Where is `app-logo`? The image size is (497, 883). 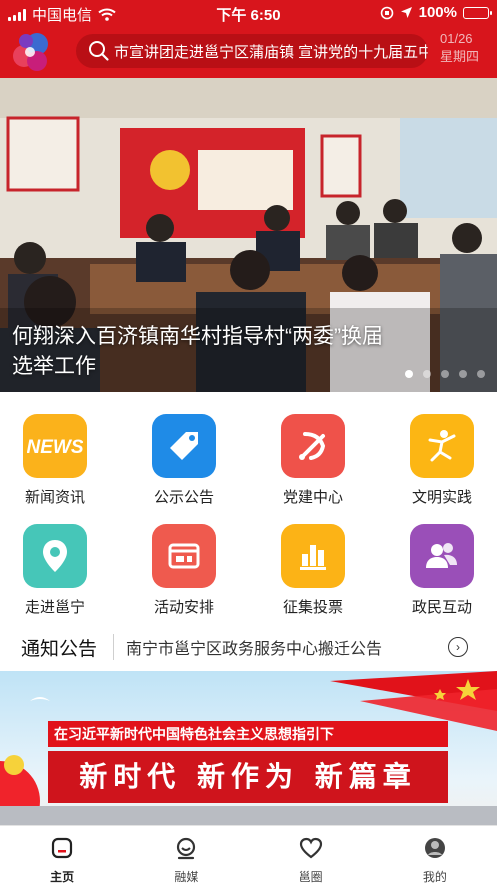 app-logo is located at coordinates (31, 51).